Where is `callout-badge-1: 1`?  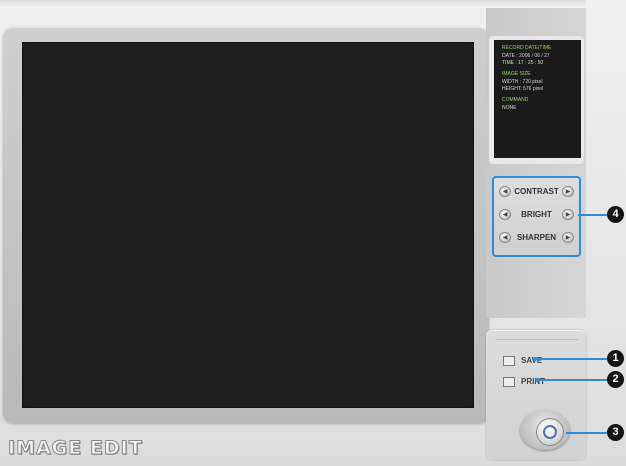
callout-badge-1: 1 is located at coordinates (615, 358).